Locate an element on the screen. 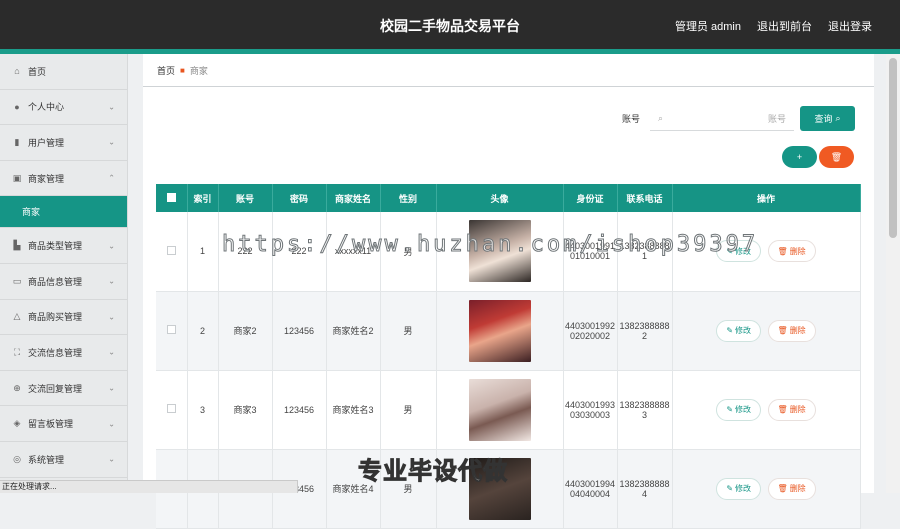 The width and height of the screenshot is (900, 529). search-label: 账号 is located at coordinates (631, 118).